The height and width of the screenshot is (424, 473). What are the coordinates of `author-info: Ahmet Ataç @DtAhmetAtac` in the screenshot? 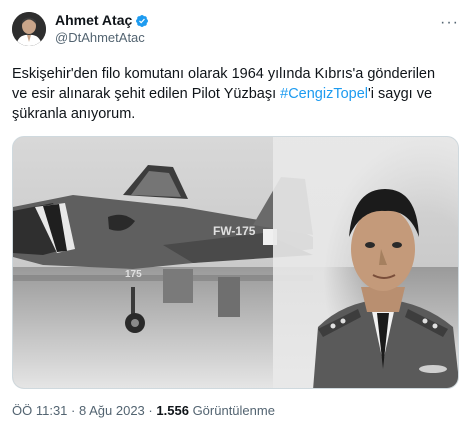 It's located at (102, 29).